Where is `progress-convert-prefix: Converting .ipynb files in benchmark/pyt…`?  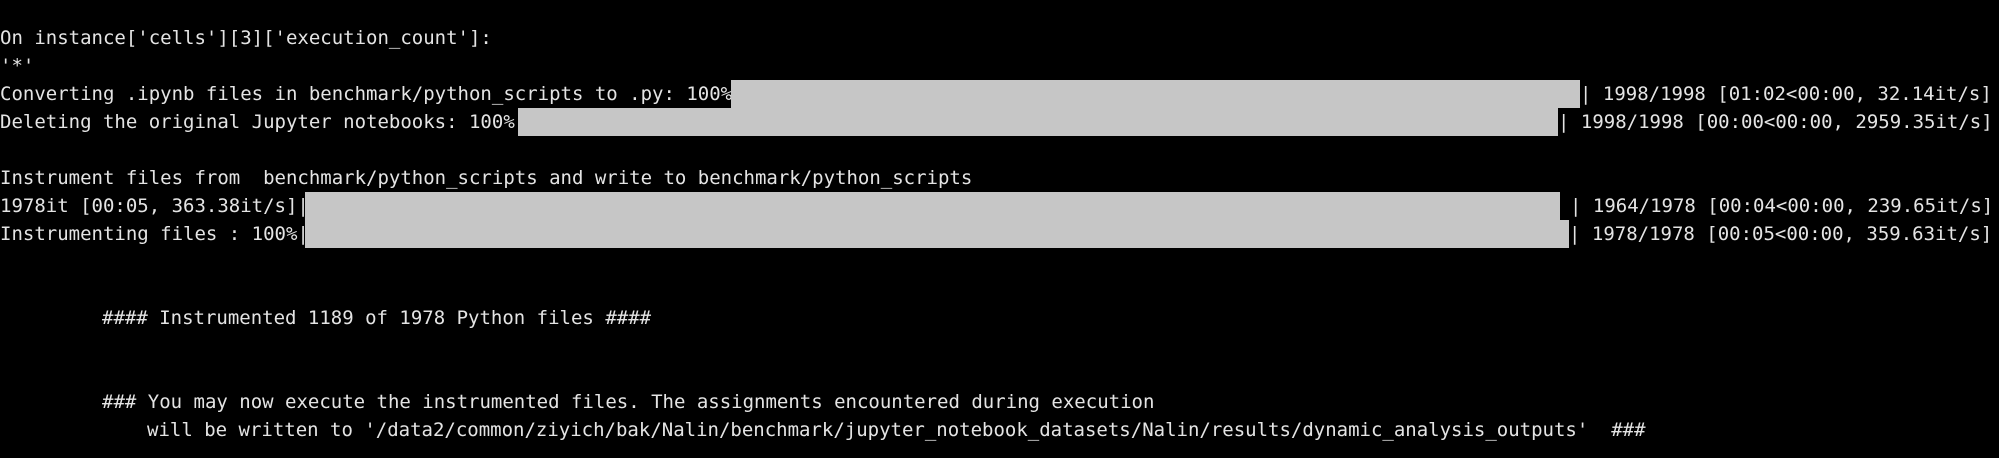 progress-convert-prefix: Converting .ipynb files in benchmark/pyt… is located at coordinates (372, 94).